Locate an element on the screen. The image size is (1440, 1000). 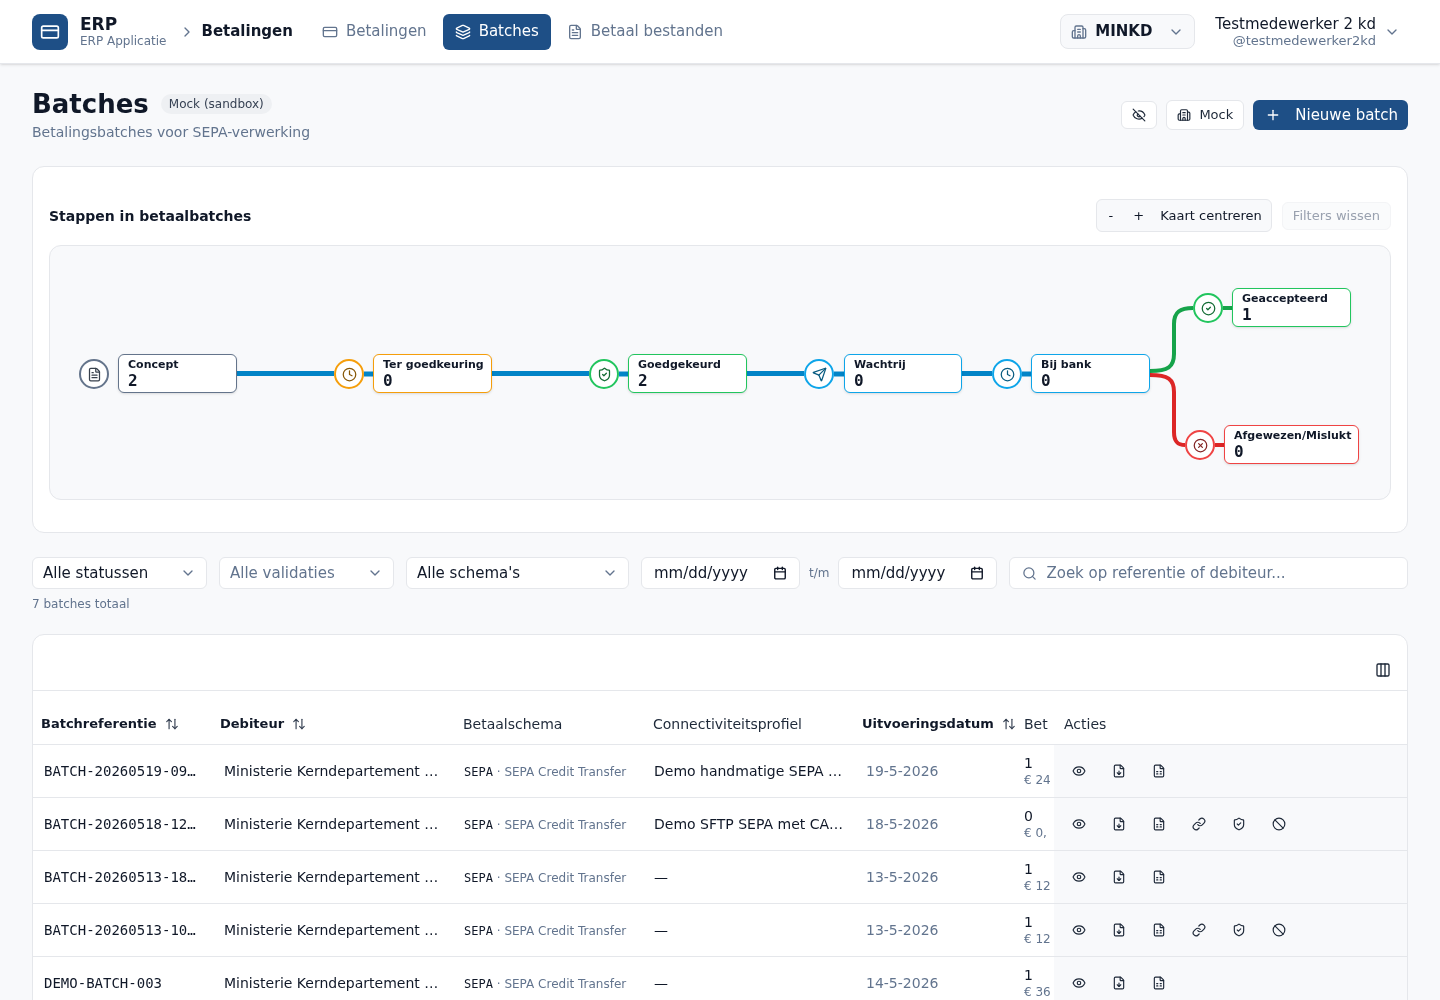
stage-node: Wachtrij 0 is located at coordinates (903, 373).